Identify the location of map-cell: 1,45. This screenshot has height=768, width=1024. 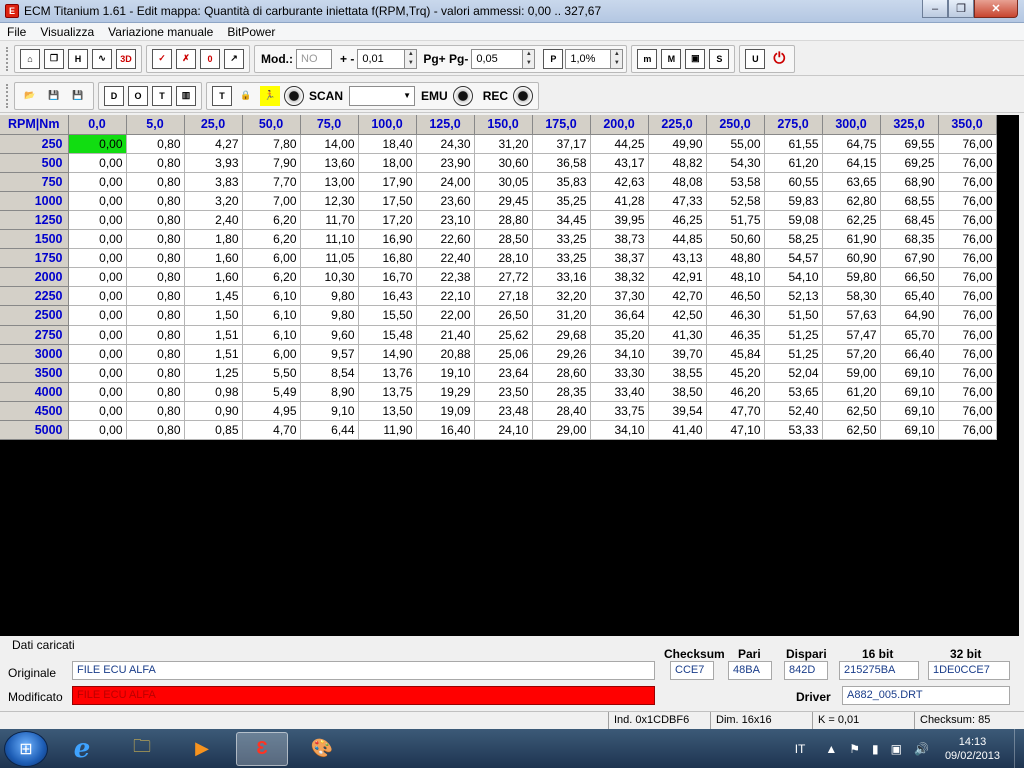
(213, 296).